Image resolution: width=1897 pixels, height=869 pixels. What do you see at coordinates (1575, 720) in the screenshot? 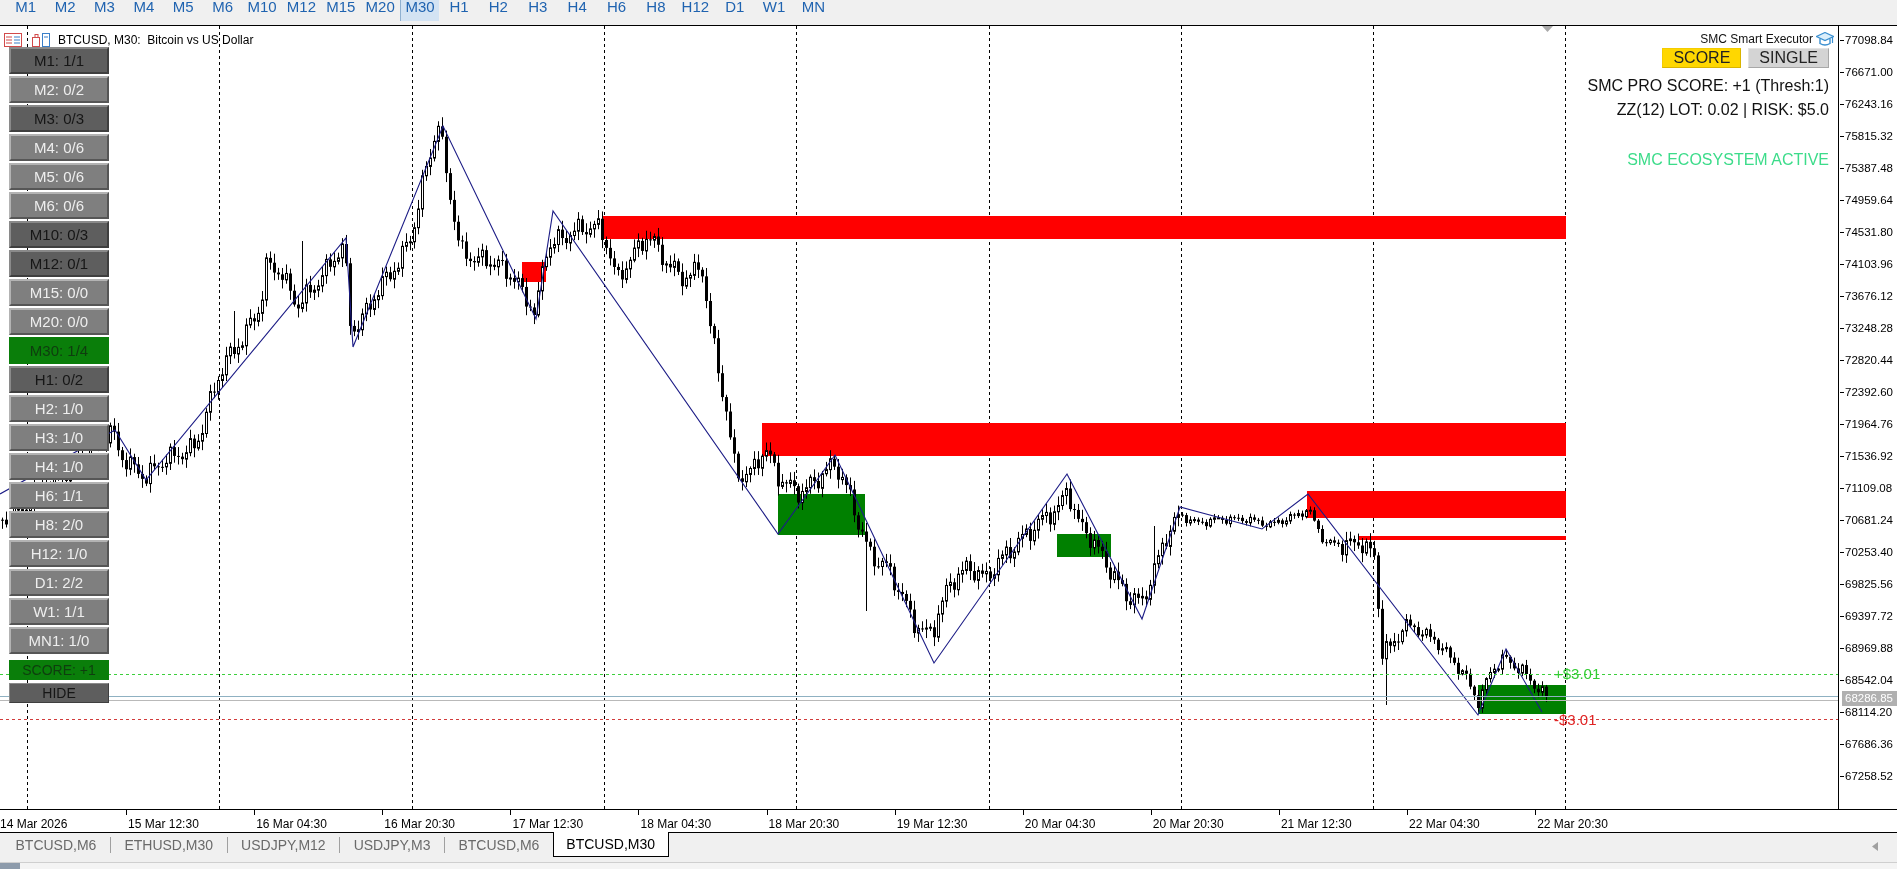
I see `stop-loss-label: -$3.01` at bounding box center [1575, 720].